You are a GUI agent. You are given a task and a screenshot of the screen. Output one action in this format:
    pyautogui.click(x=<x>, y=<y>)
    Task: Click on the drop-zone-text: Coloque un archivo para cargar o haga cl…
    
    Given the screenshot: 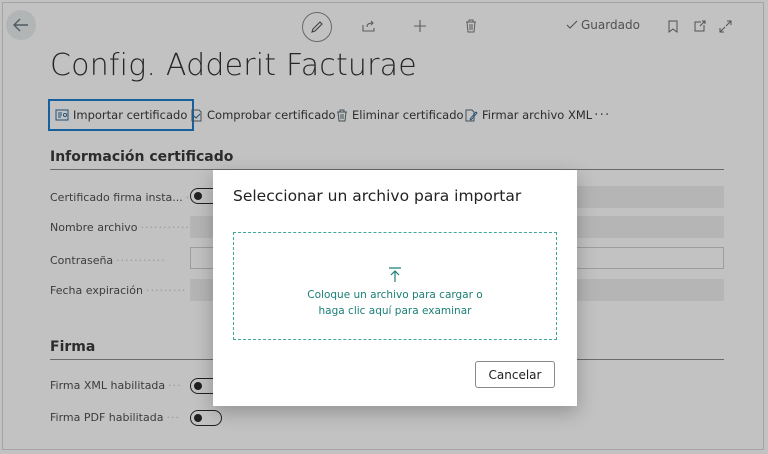 What is the action you would take?
    pyautogui.click(x=395, y=303)
    